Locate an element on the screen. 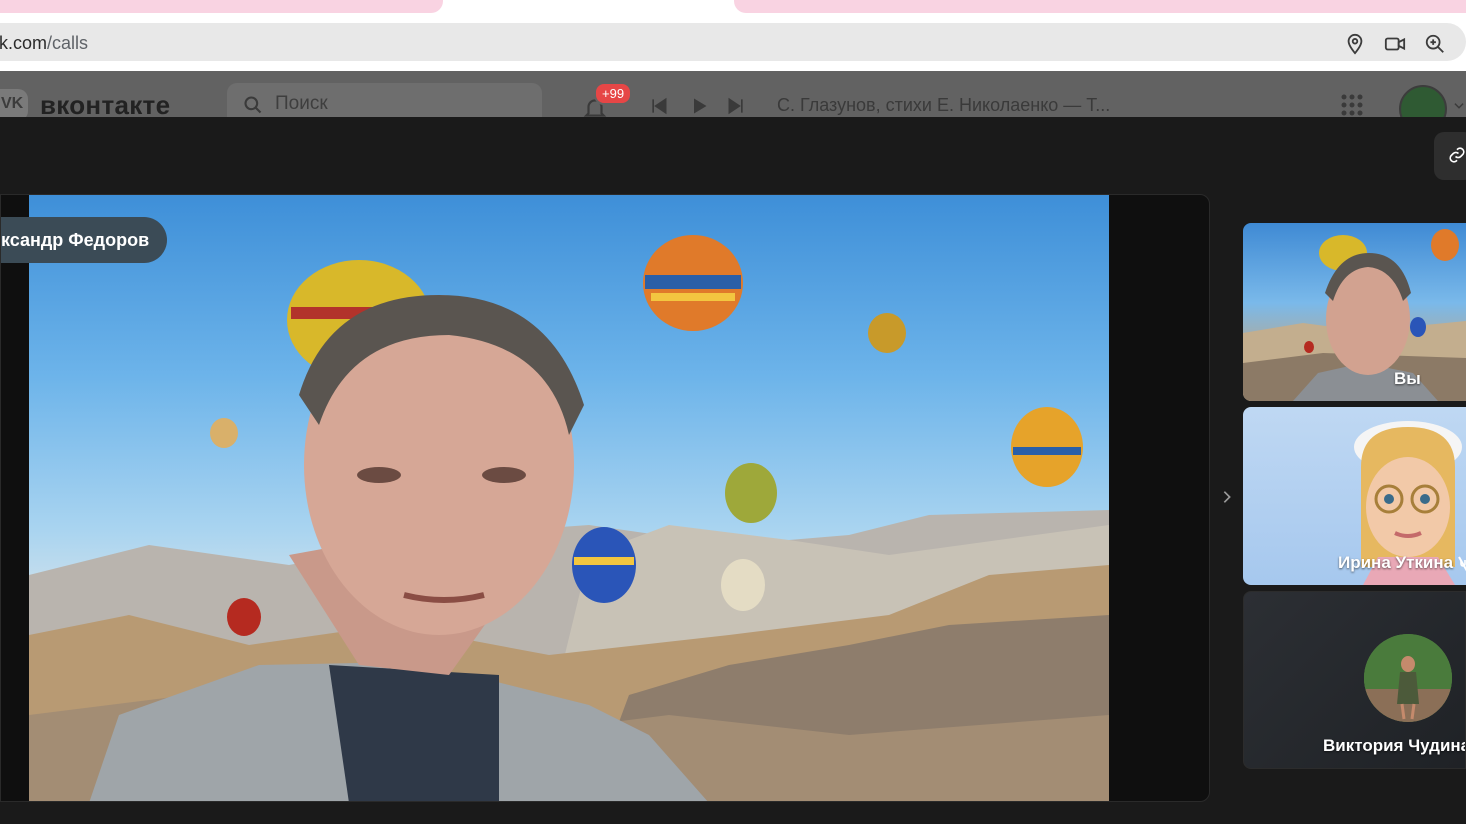 The image size is (1466, 824). browser-address-bar: vk.com/calls is located at coordinates (733, 42).